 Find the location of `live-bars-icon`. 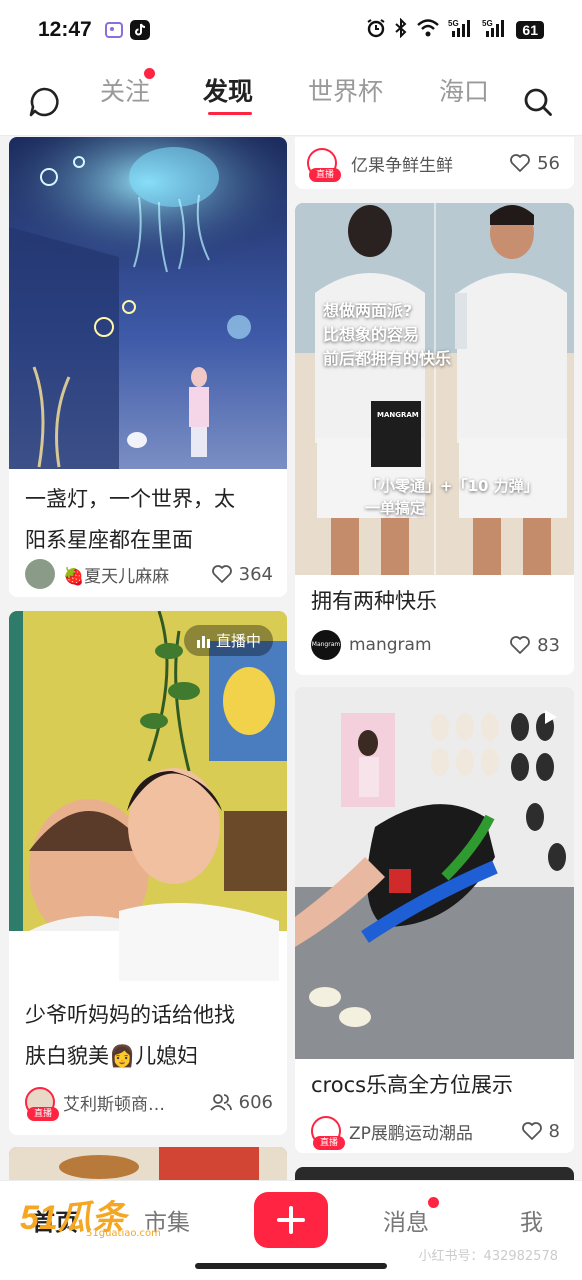

live-bars-icon is located at coordinates (203, 641).